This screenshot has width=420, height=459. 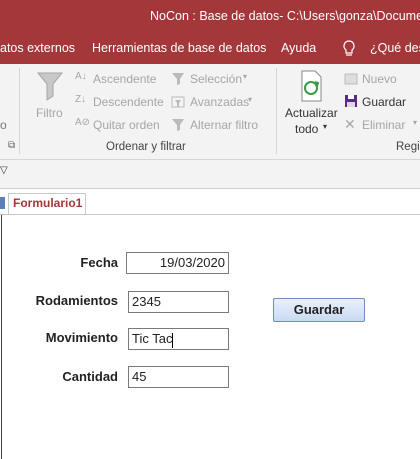 I want to click on fecha-field: 19/03/2020, so click(x=177, y=263).